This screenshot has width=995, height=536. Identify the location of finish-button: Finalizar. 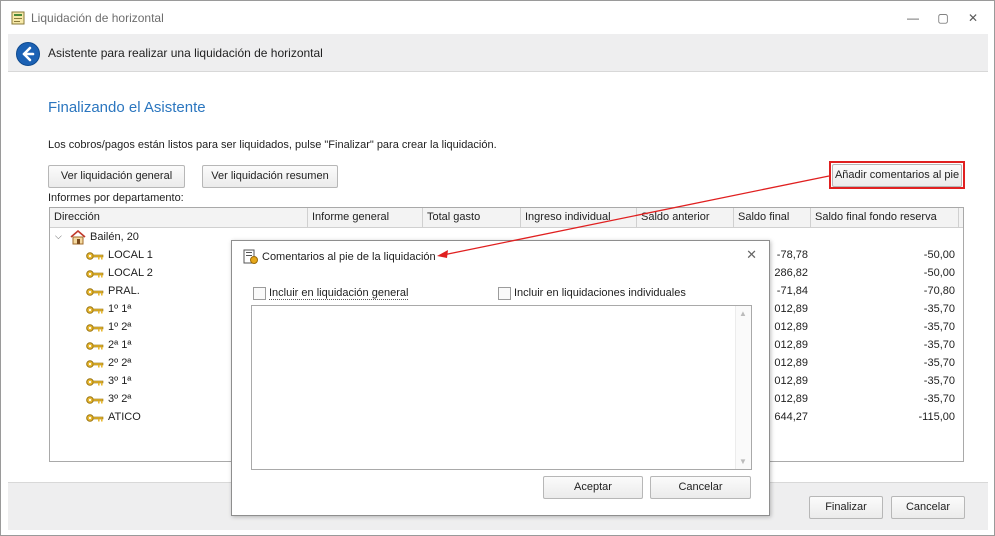
(846, 507).